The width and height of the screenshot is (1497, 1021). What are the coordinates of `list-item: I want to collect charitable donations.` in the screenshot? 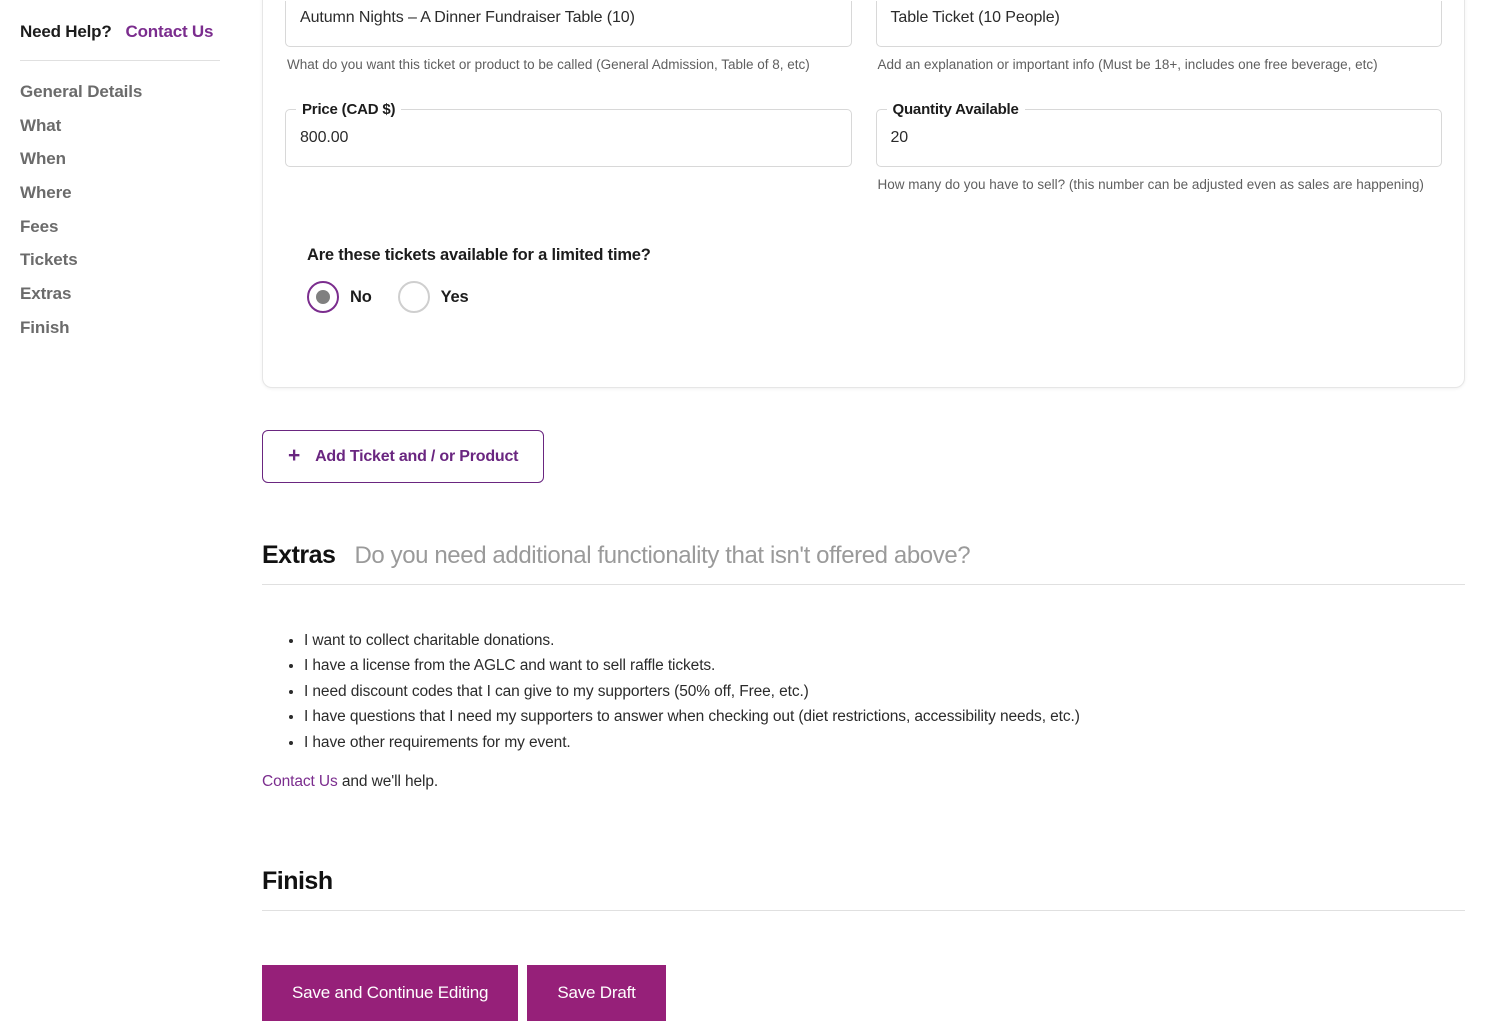 It's located at (884, 641).